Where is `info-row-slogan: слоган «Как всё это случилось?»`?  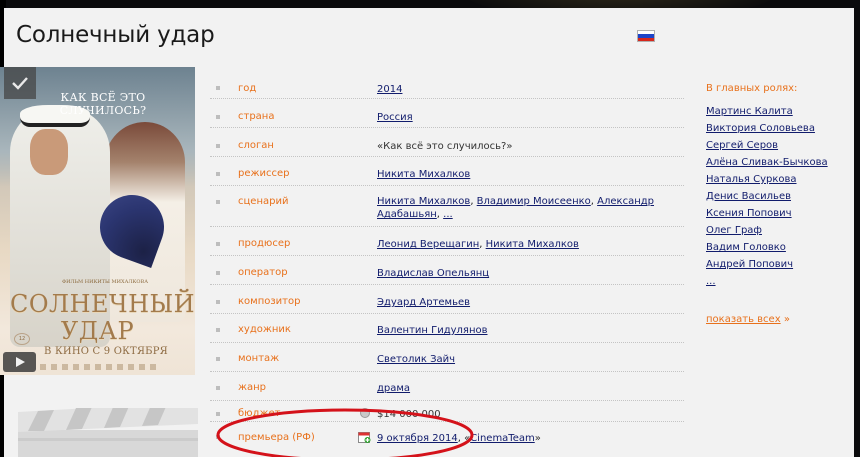 info-row-slogan: слоган «Как всё это случилось?» is located at coordinates (447, 143).